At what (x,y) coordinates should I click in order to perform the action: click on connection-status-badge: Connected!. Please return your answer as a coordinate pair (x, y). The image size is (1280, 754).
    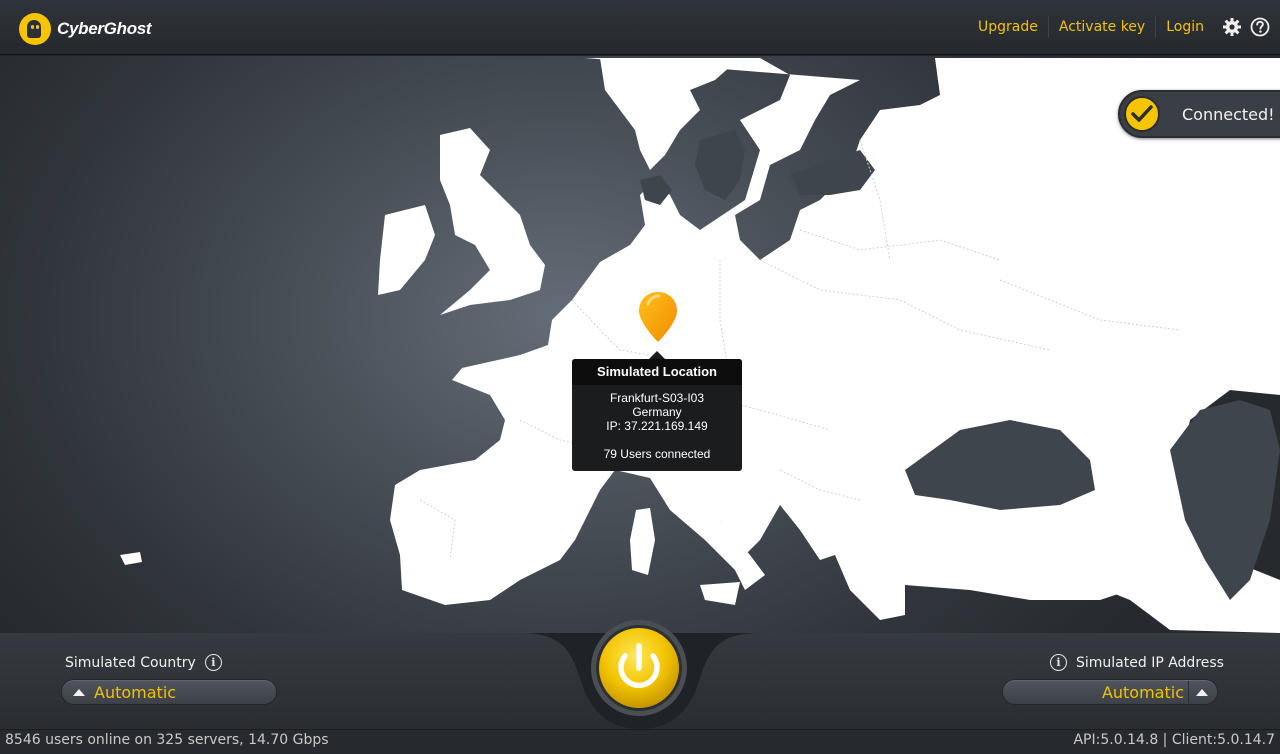
    Looking at the image, I should click on (1199, 114).